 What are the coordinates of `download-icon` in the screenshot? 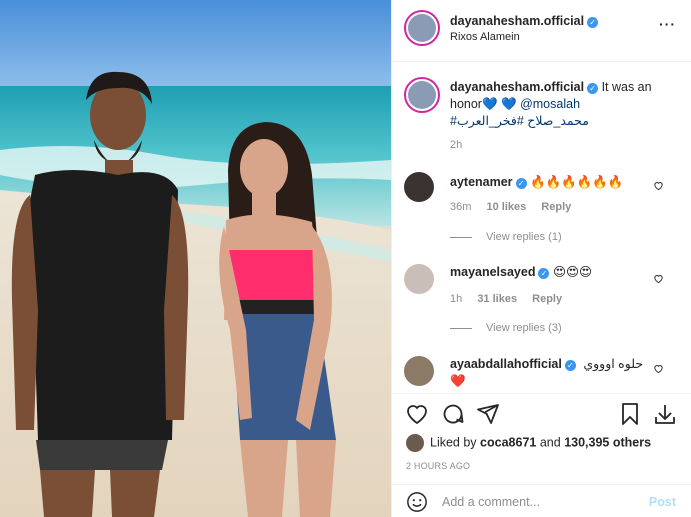 It's located at (665, 414).